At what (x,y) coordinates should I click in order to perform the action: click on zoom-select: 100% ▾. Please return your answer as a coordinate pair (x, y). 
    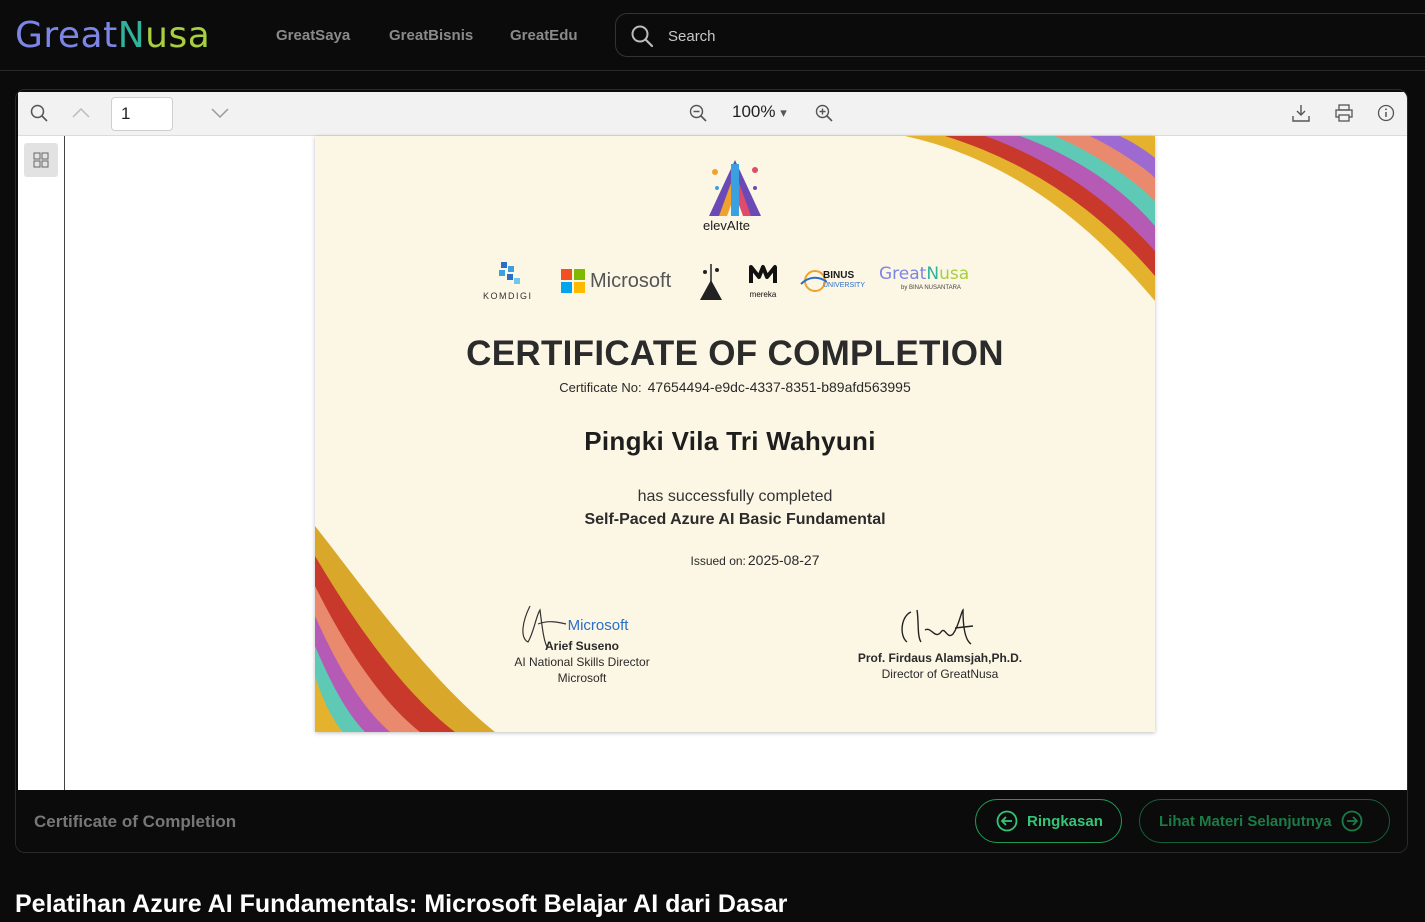
    Looking at the image, I should click on (759, 112).